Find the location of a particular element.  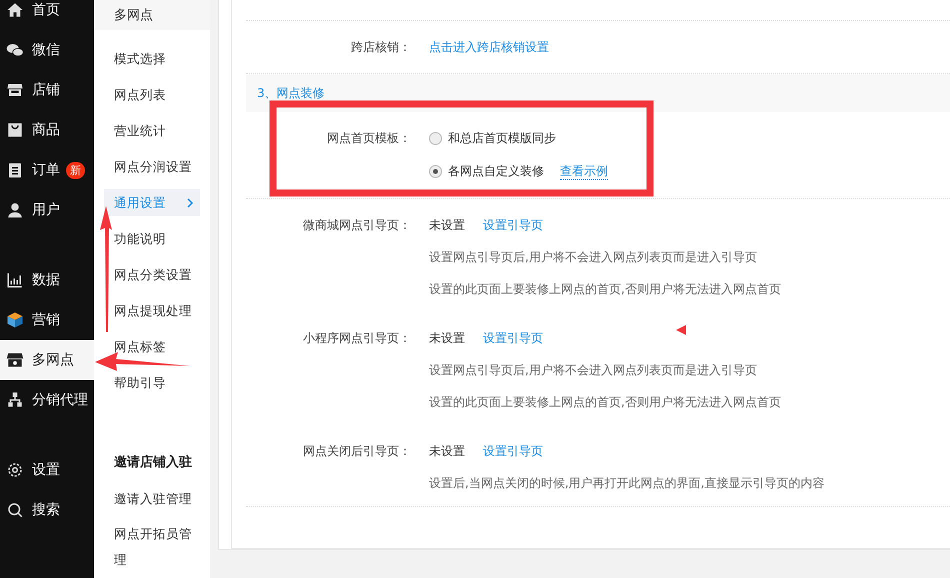

chevron-icon is located at coordinates (190, 203).